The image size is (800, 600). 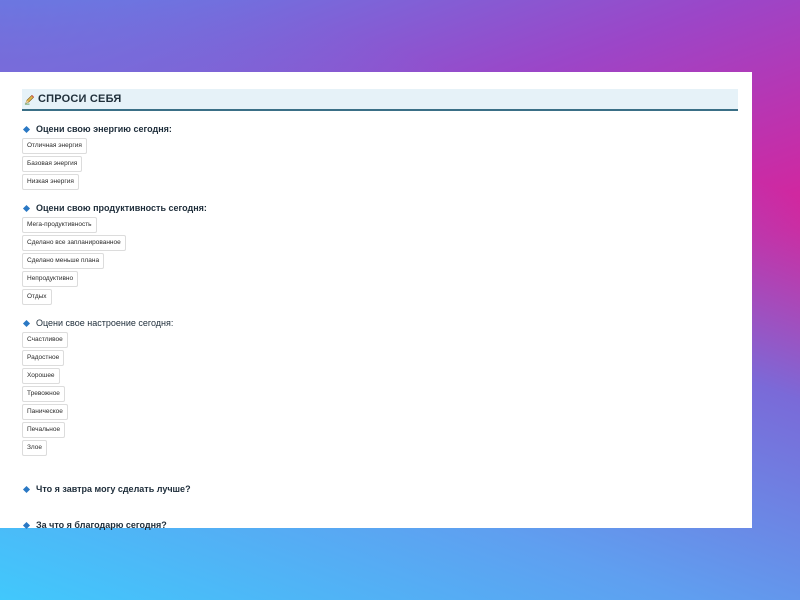 I want to click on option-chip: Сделано меньше плана, so click(x=63, y=261).